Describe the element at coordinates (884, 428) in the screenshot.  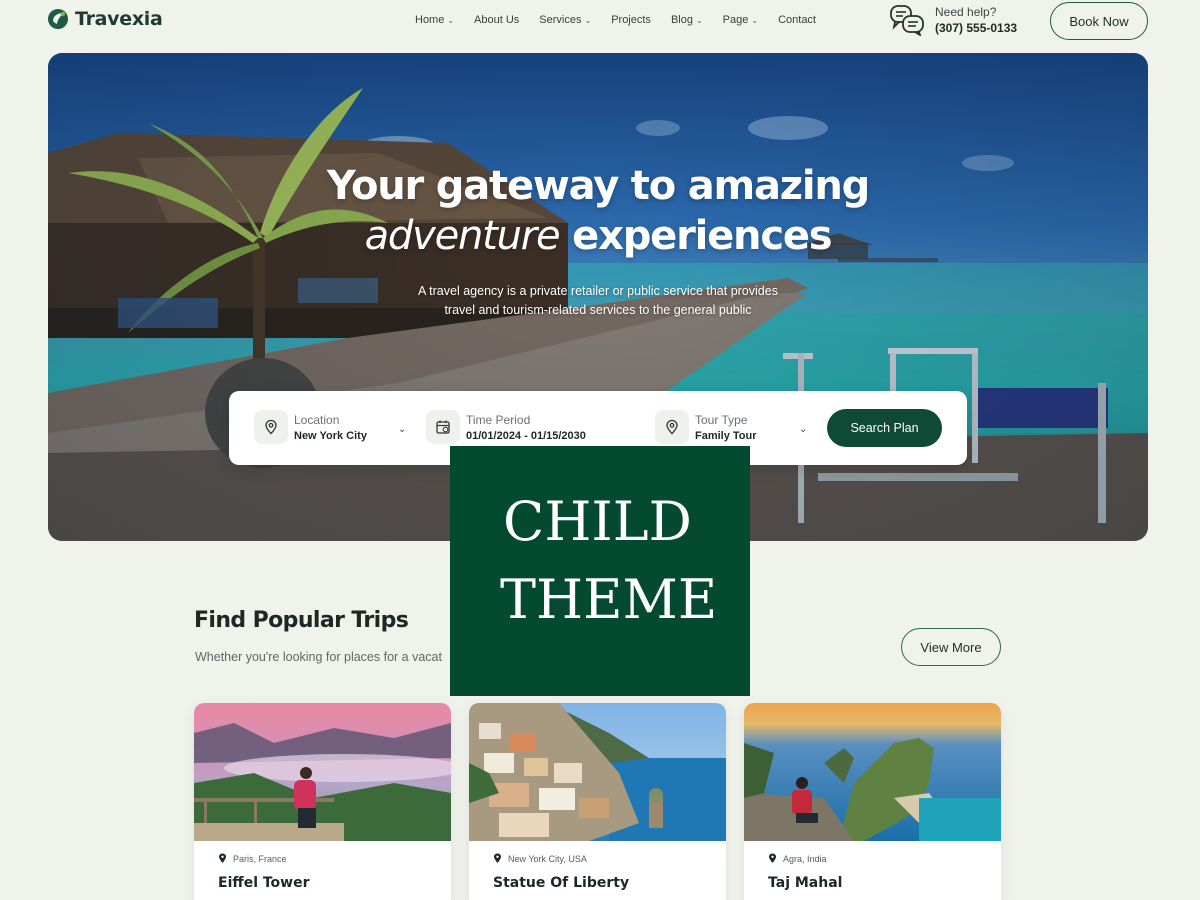
I see `search-plan-button: Search Plan` at that location.